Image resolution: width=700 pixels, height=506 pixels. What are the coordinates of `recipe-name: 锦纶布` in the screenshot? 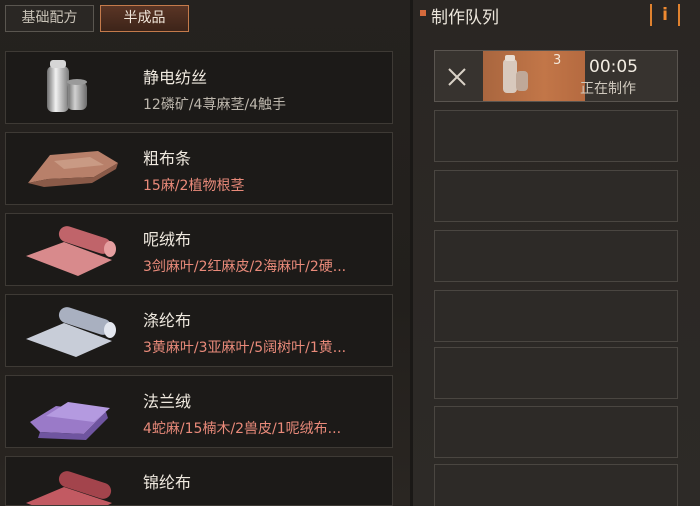 It's located at (167, 482).